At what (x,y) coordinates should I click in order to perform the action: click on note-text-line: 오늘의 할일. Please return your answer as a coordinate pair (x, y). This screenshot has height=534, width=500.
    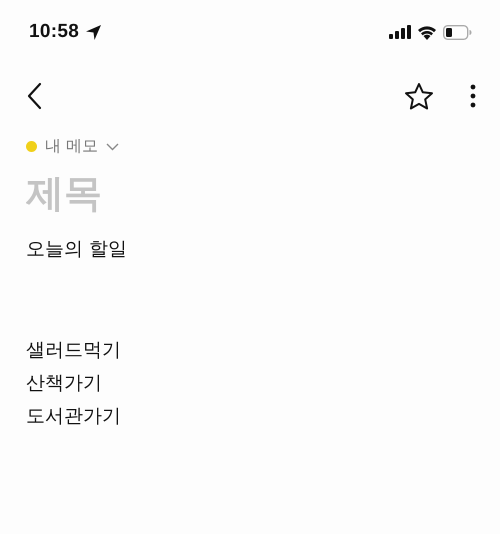
    Looking at the image, I should click on (77, 249).